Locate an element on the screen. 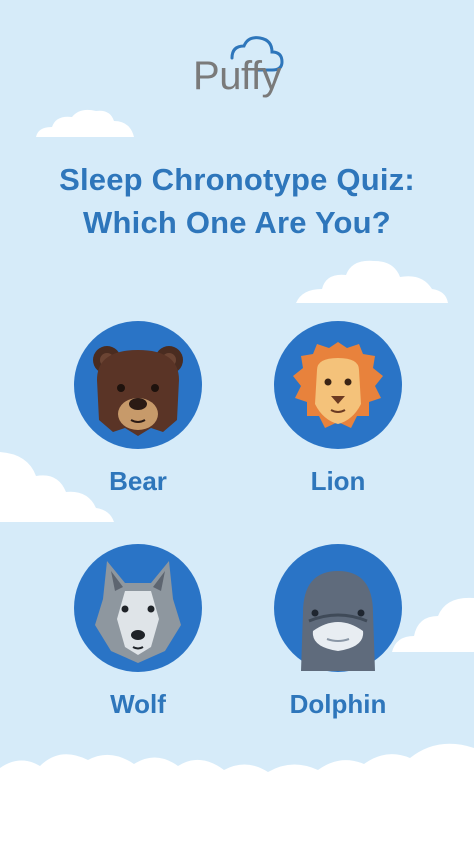 The image size is (474, 842). chronotype-bear: Bear is located at coordinates (138, 408).